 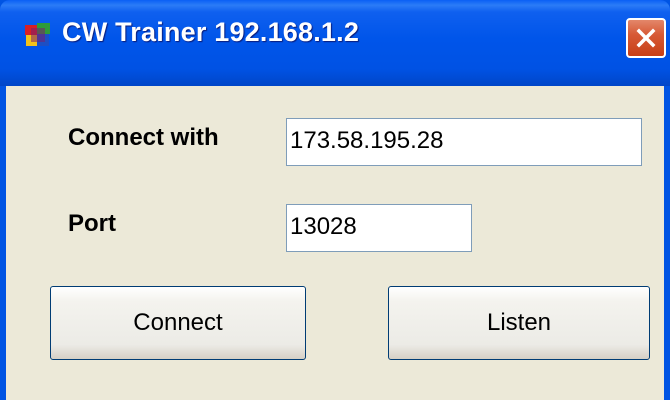 I want to click on close-button, so click(x=646, y=38).